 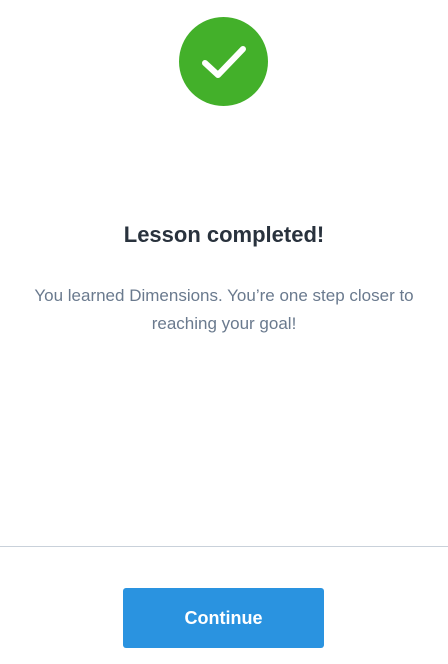 I want to click on footer-divider, so click(x=224, y=546).